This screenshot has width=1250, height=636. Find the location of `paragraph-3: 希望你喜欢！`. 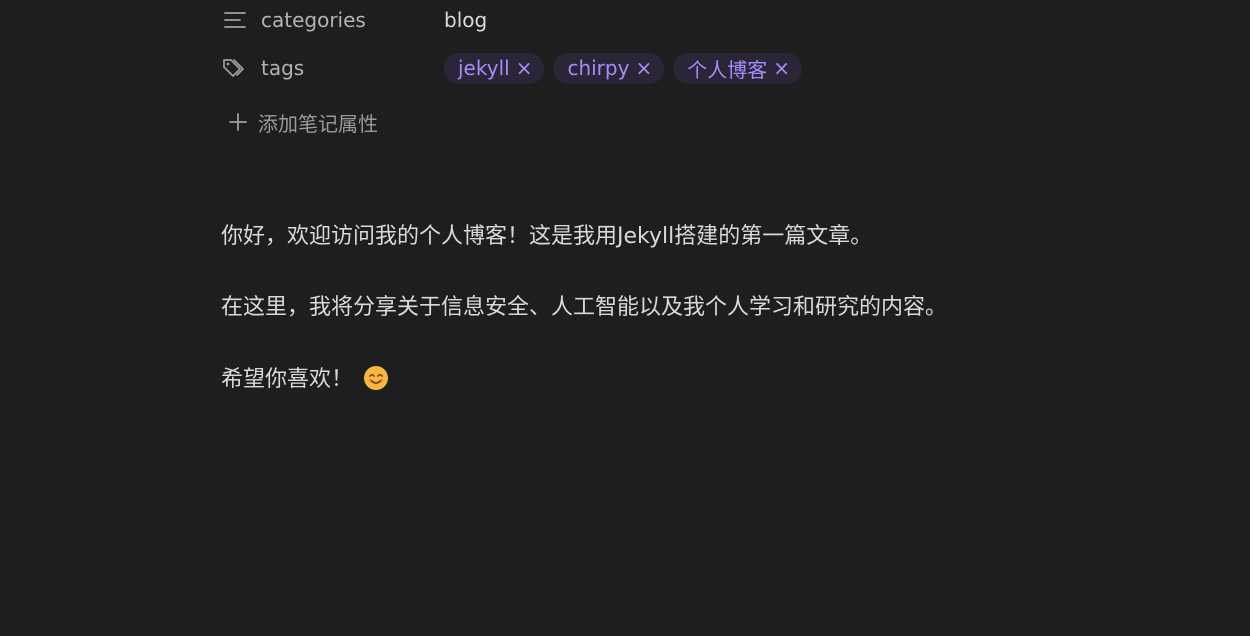

paragraph-3: 希望你喜欢！ is located at coordinates (305, 377).